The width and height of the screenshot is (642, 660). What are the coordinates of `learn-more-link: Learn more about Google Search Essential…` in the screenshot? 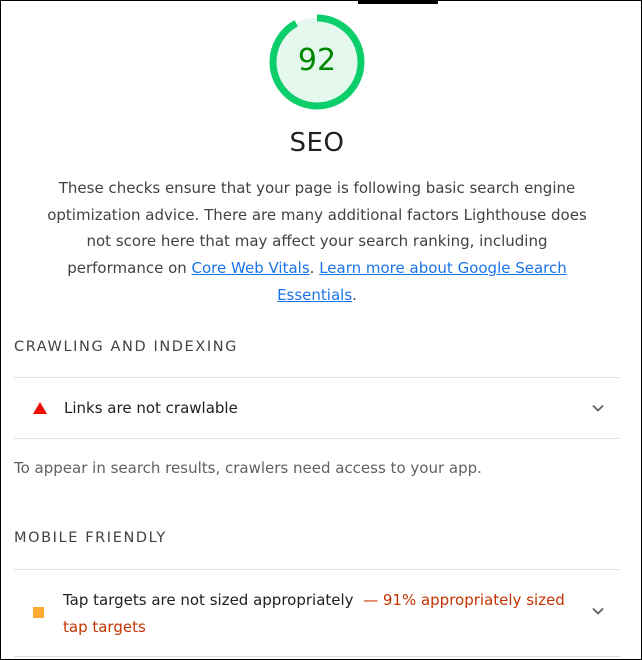 It's located at (422, 281).